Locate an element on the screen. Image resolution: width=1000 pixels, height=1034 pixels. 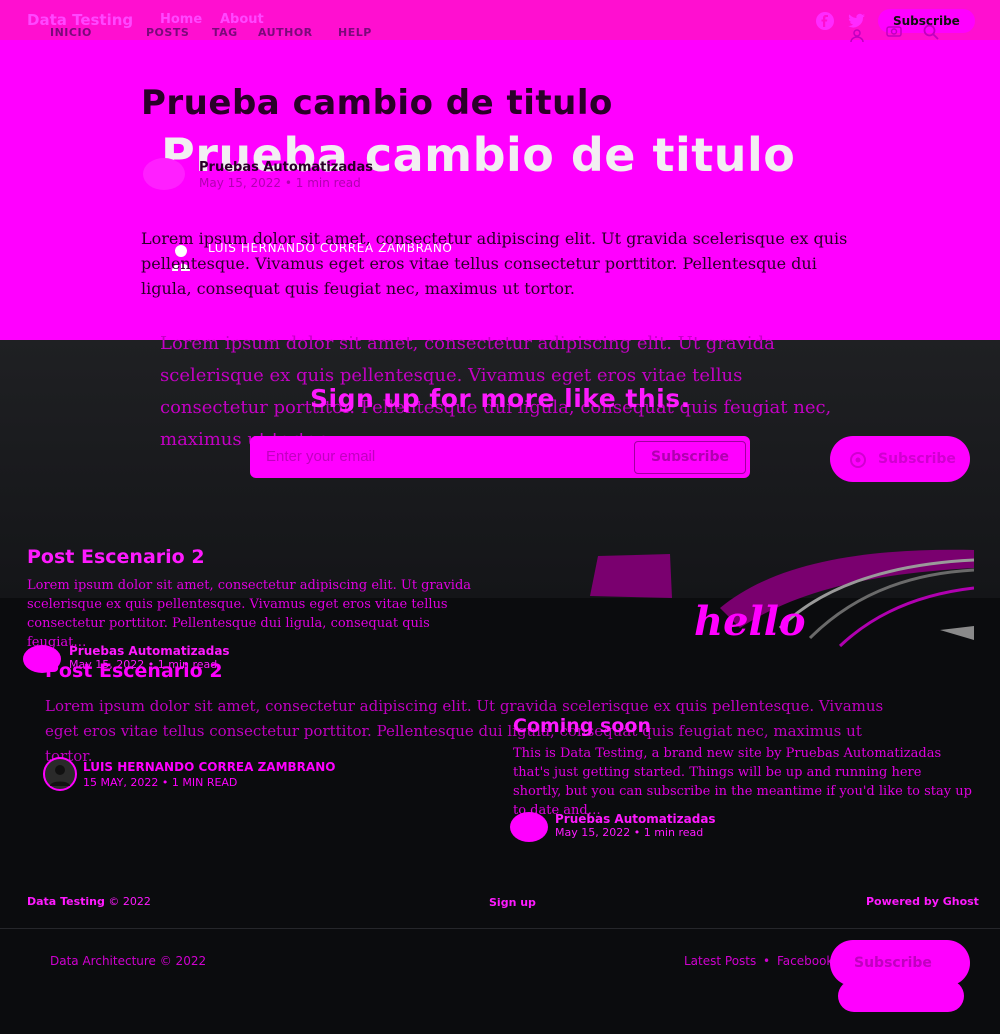
old-footer-facebook: Facebook is located at coordinates (805, 961).